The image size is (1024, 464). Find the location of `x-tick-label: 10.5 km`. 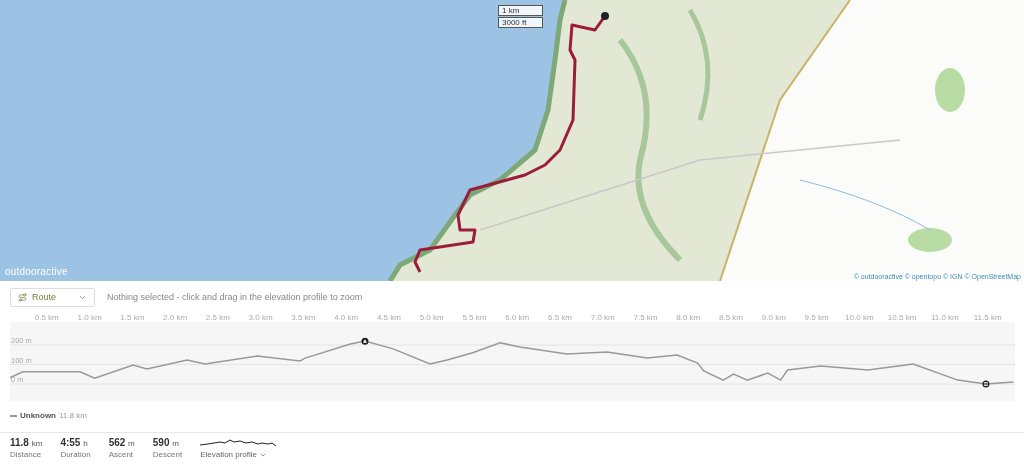

x-tick-label: 10.5 km is located at coordinates (902, 317).